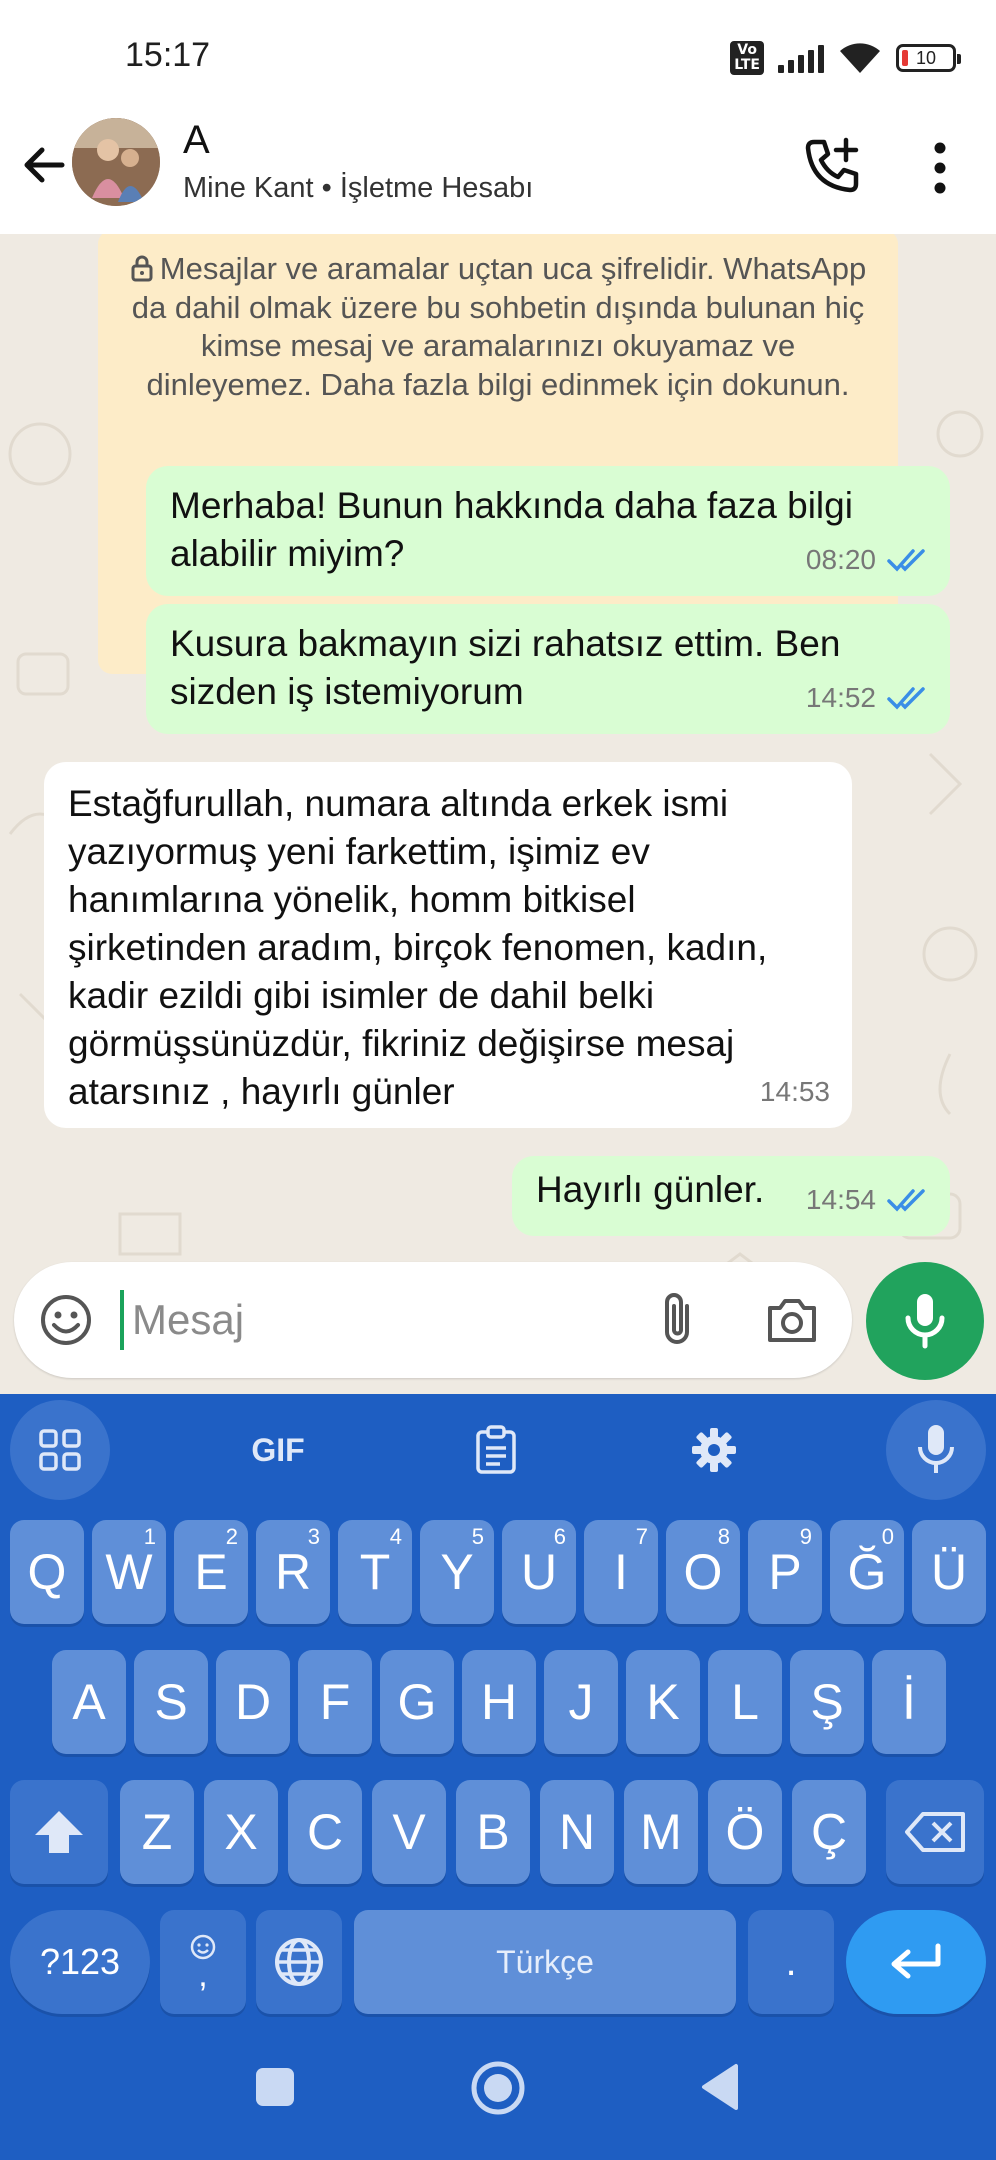  Describe the element at coordinates (358, 188) in the screenshot. I see `contact-subtitle: Mine Kant • İşletme Hesabı` at that location.